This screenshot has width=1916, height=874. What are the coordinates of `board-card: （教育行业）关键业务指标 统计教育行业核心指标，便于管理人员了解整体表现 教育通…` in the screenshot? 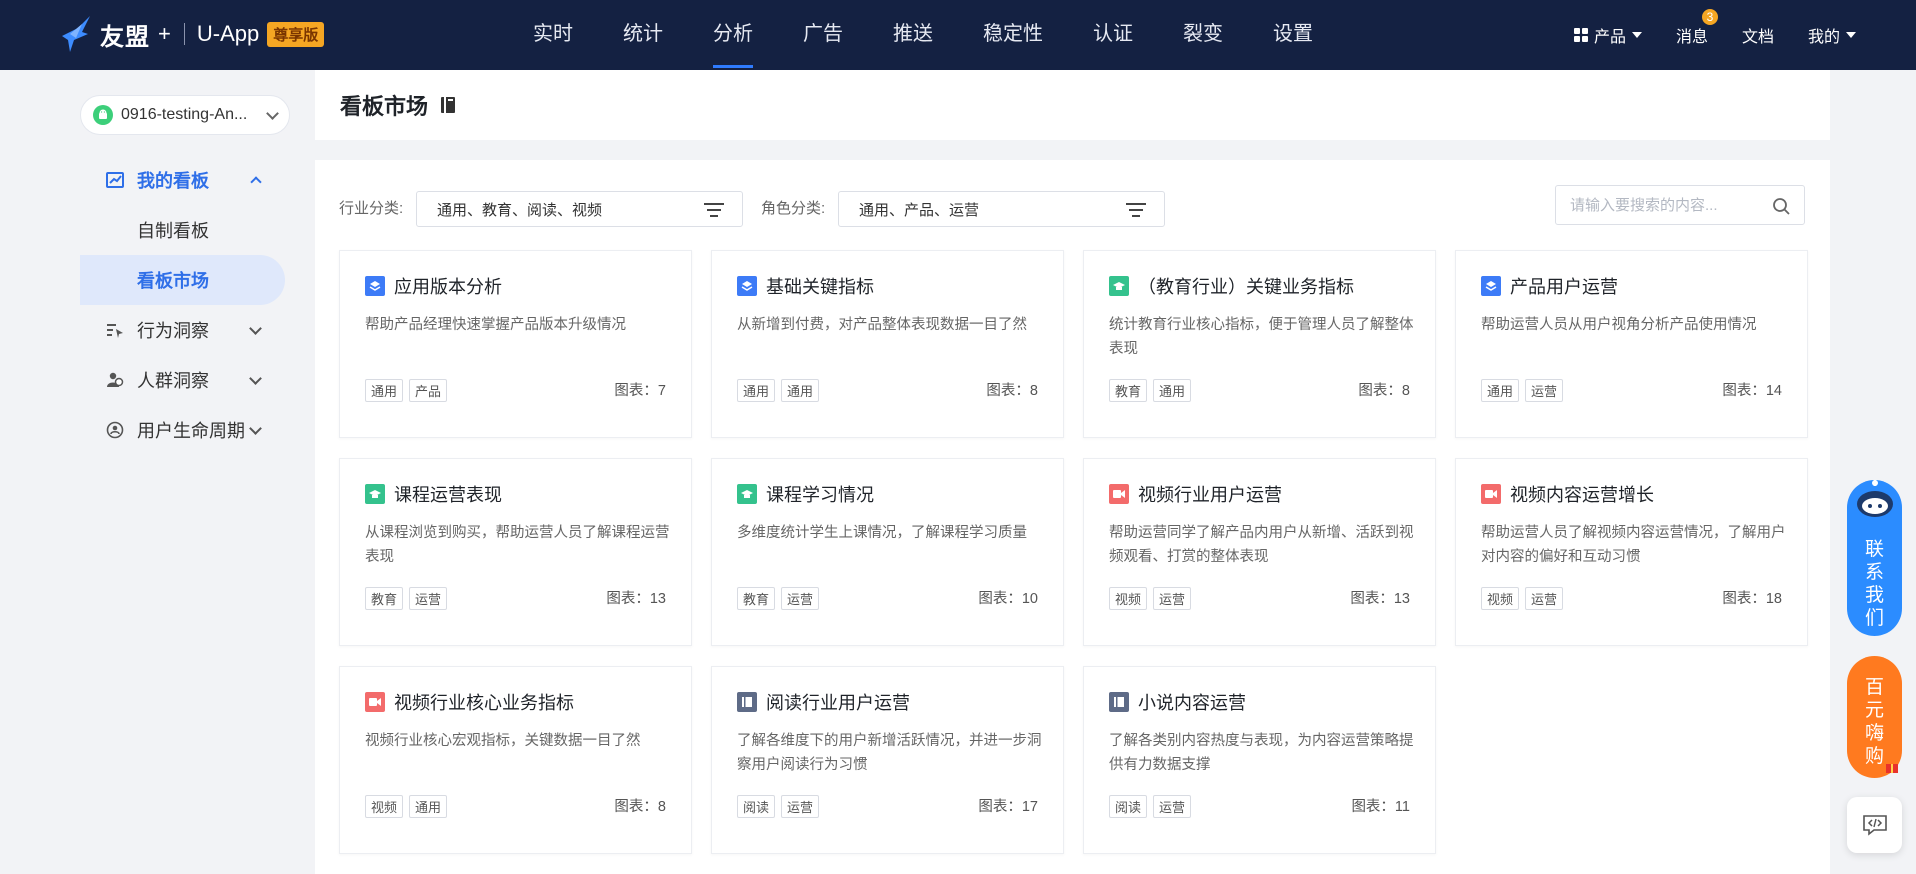 It's located at (1259, 344).